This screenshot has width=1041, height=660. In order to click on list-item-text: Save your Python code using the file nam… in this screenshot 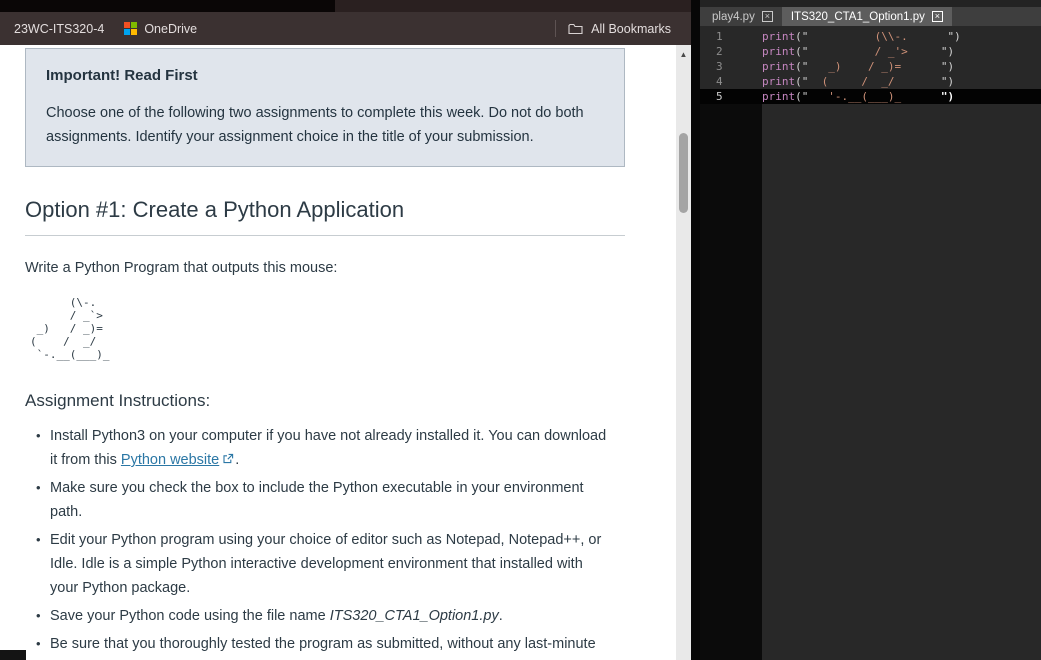, I will do `click(190, 616)`.